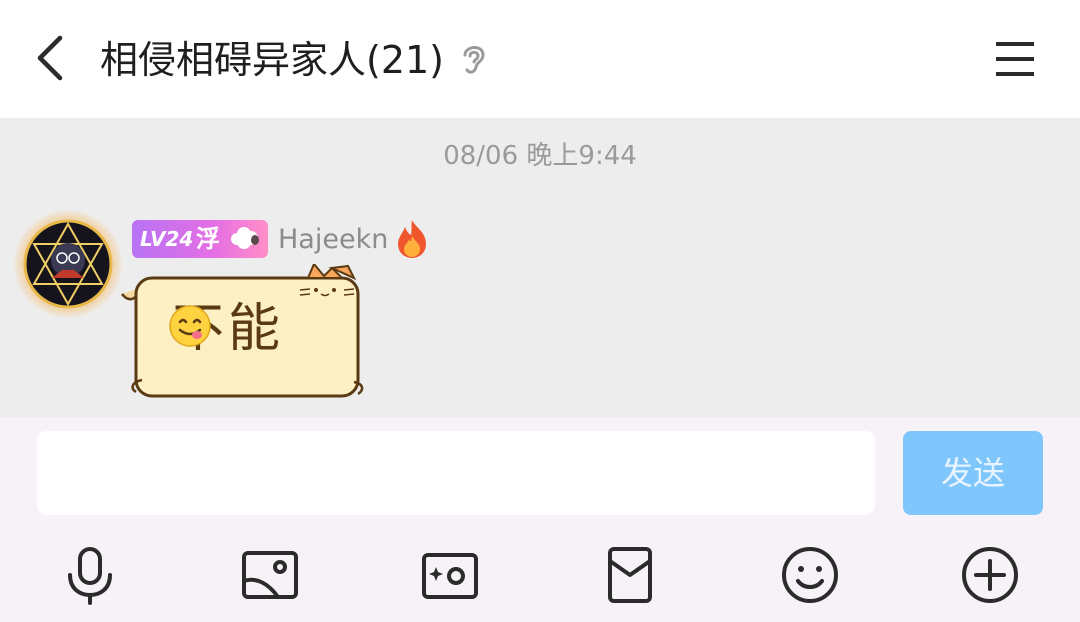  I want to click on back-button, so click(50, 58).